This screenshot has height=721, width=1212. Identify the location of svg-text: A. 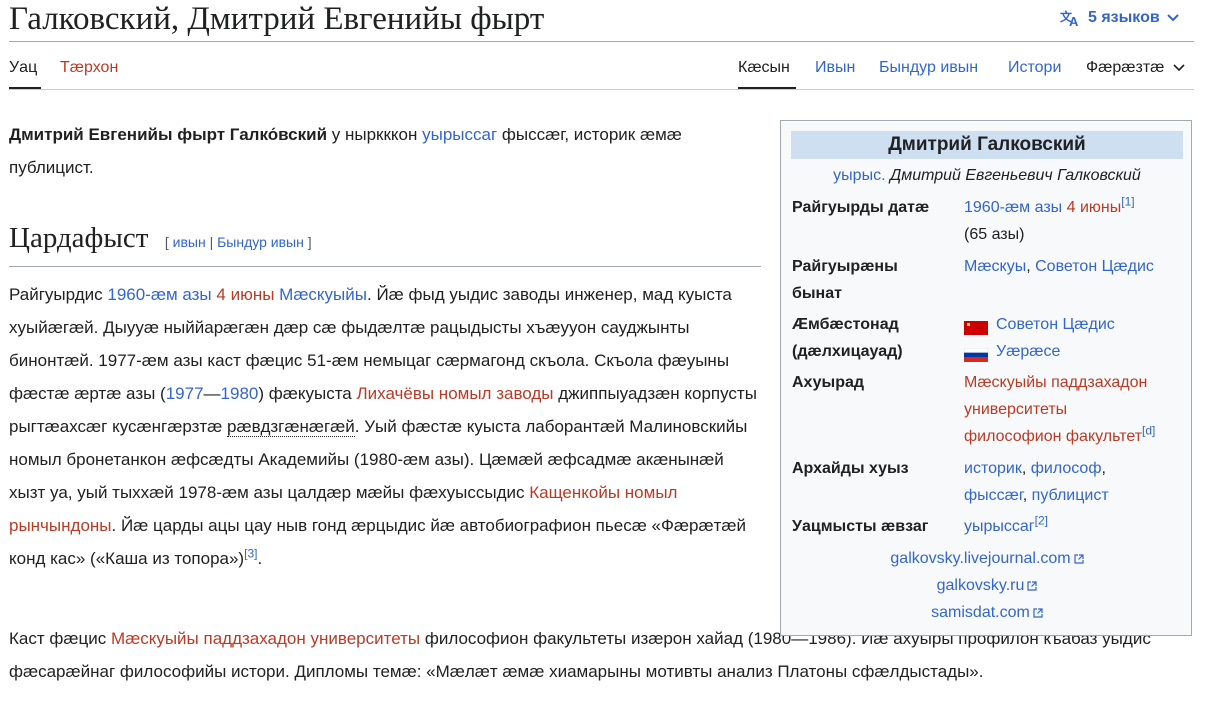
(1074, 20).